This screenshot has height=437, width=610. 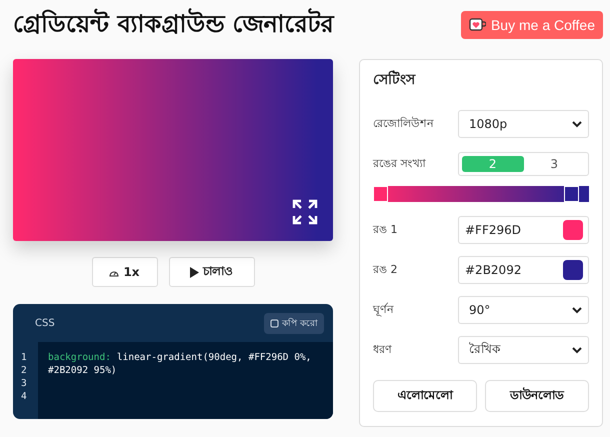 What do you see at coordinates (403, 124) in the screenshot?
I see `setting-label: রেজোলিউশন` at bounding box center [403, 124].